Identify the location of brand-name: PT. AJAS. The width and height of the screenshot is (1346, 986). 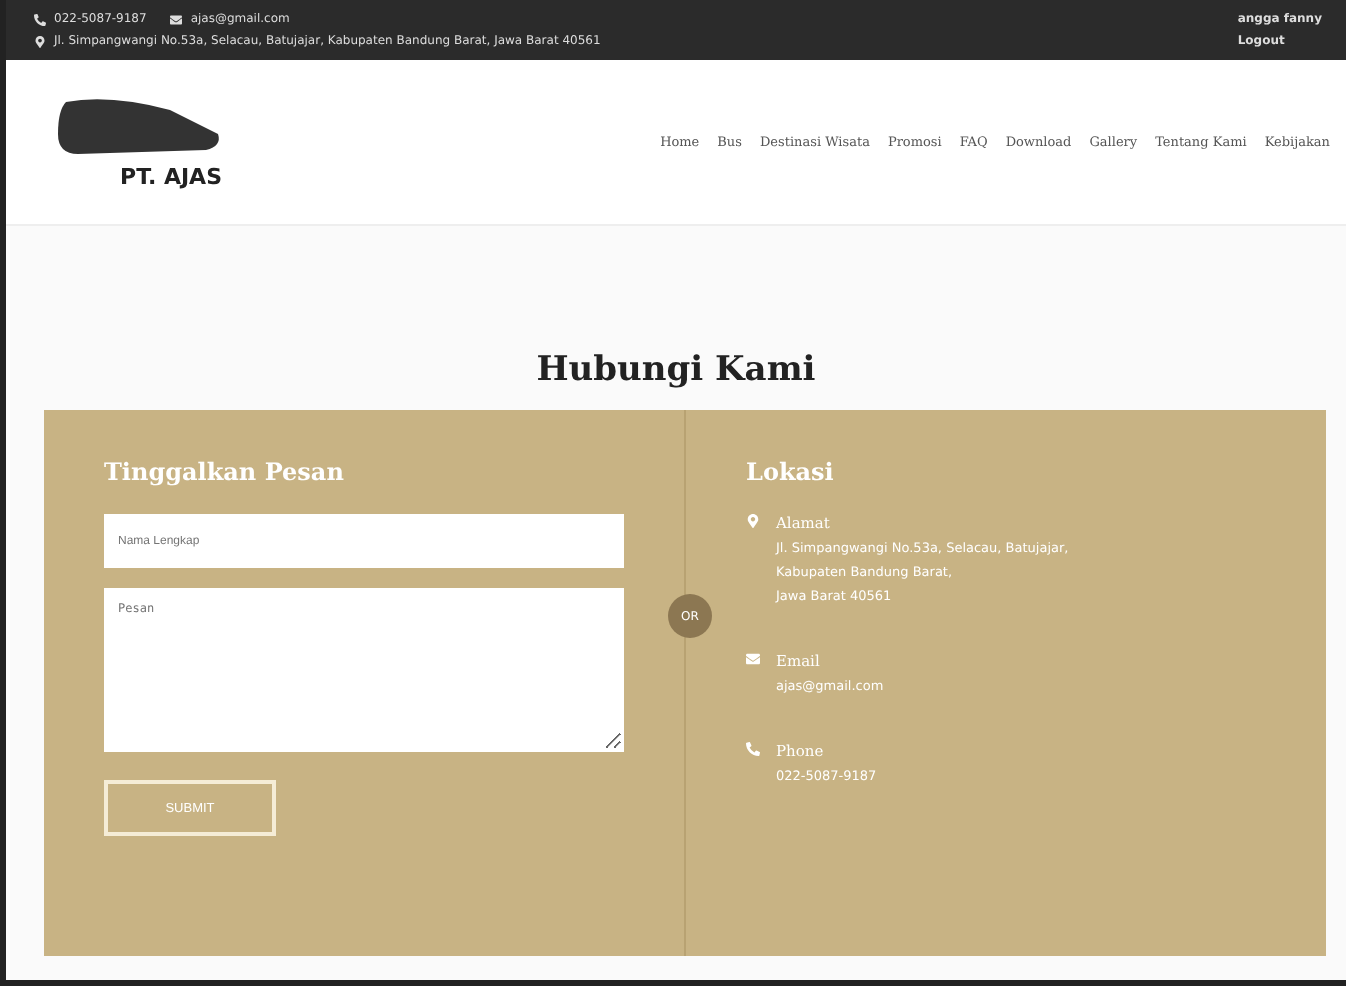
(171, 177).